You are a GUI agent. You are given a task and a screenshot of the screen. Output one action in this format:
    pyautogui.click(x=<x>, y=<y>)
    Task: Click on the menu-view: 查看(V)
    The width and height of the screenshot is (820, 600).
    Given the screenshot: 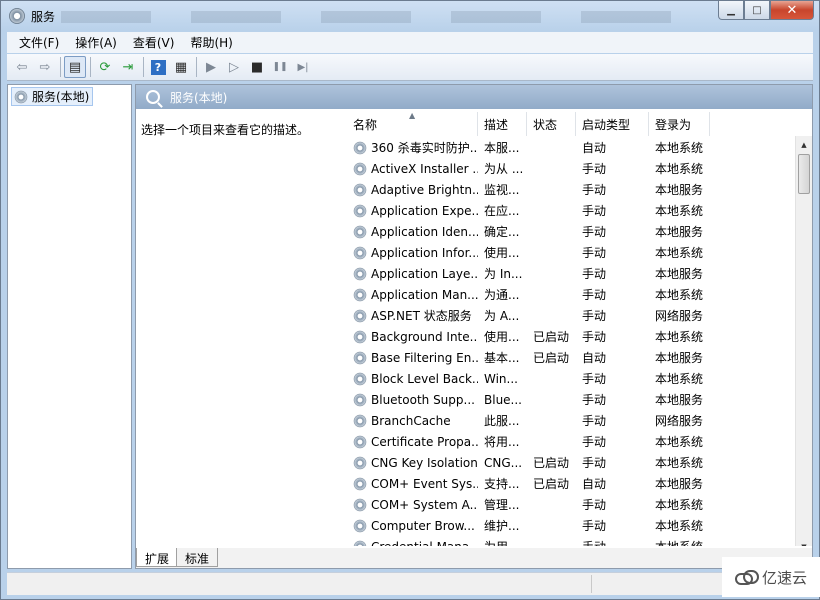 What is the action you would take?
    pyautogui.click(x=154, y=42)
    